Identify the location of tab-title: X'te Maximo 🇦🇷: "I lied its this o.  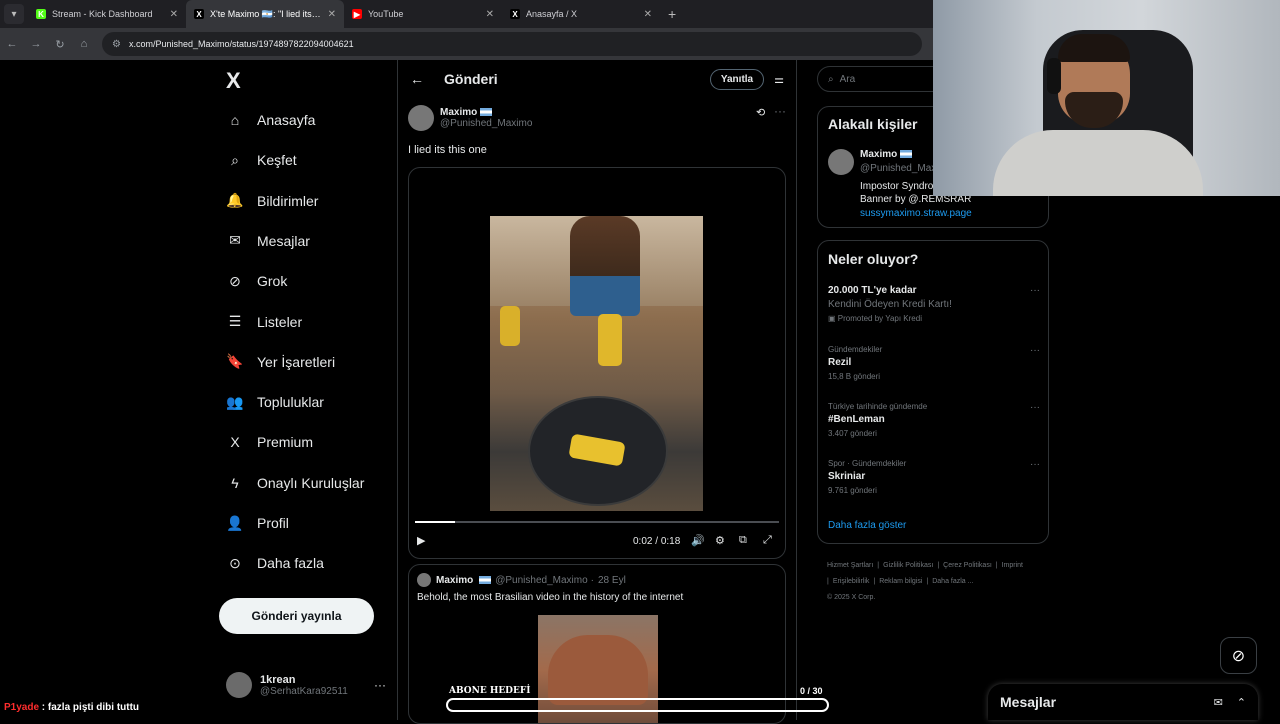
(266, 13).